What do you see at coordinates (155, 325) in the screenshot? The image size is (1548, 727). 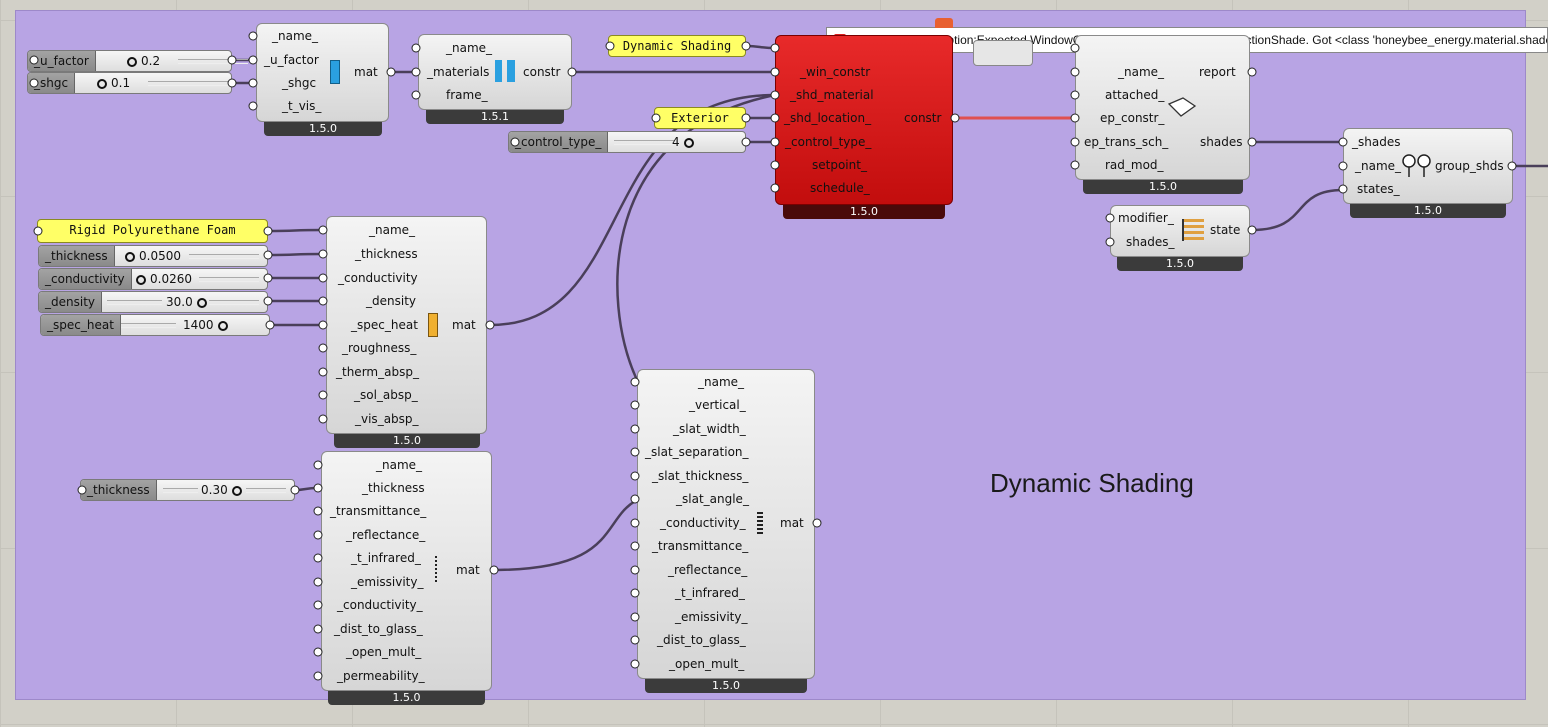 I see `spec-heat-slider: _spec_heat 1400` at bounding box center [155, 325].